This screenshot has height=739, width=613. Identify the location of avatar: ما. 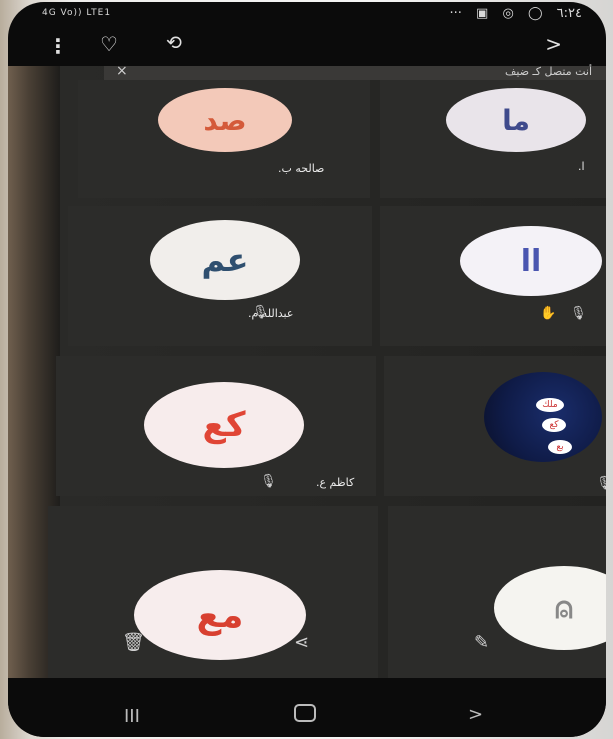
(516, 120).